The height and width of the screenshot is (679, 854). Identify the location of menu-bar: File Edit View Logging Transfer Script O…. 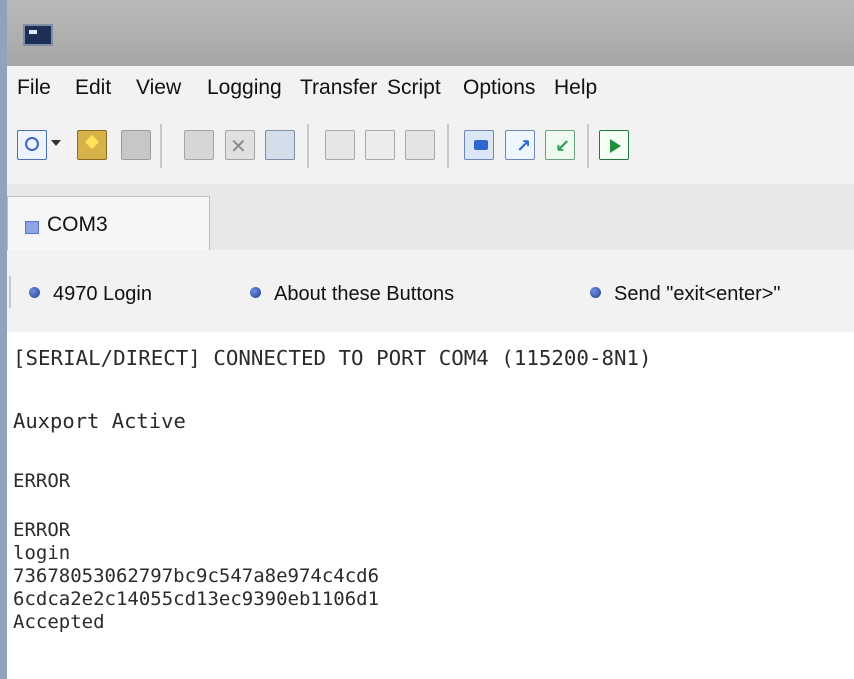
(430, 88).